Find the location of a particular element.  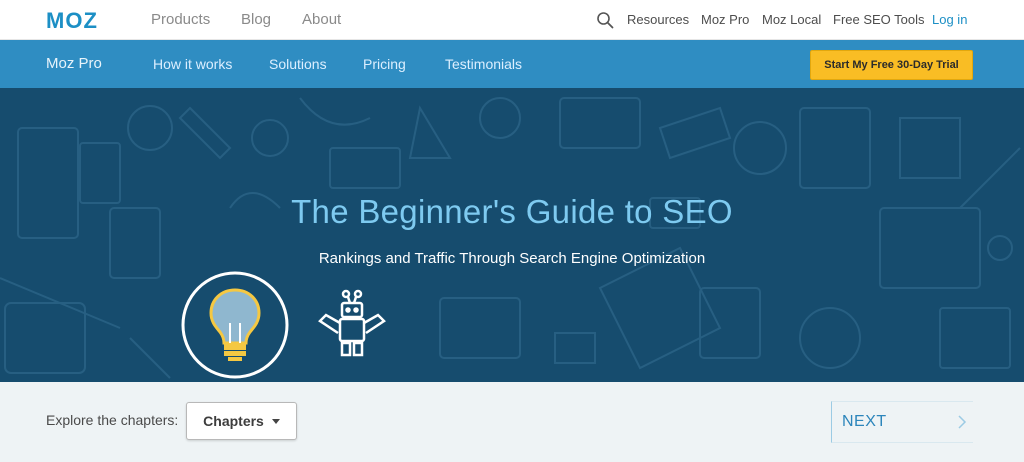

chapters-dropdown-label: Chapters is located at coordinates (233, 421).